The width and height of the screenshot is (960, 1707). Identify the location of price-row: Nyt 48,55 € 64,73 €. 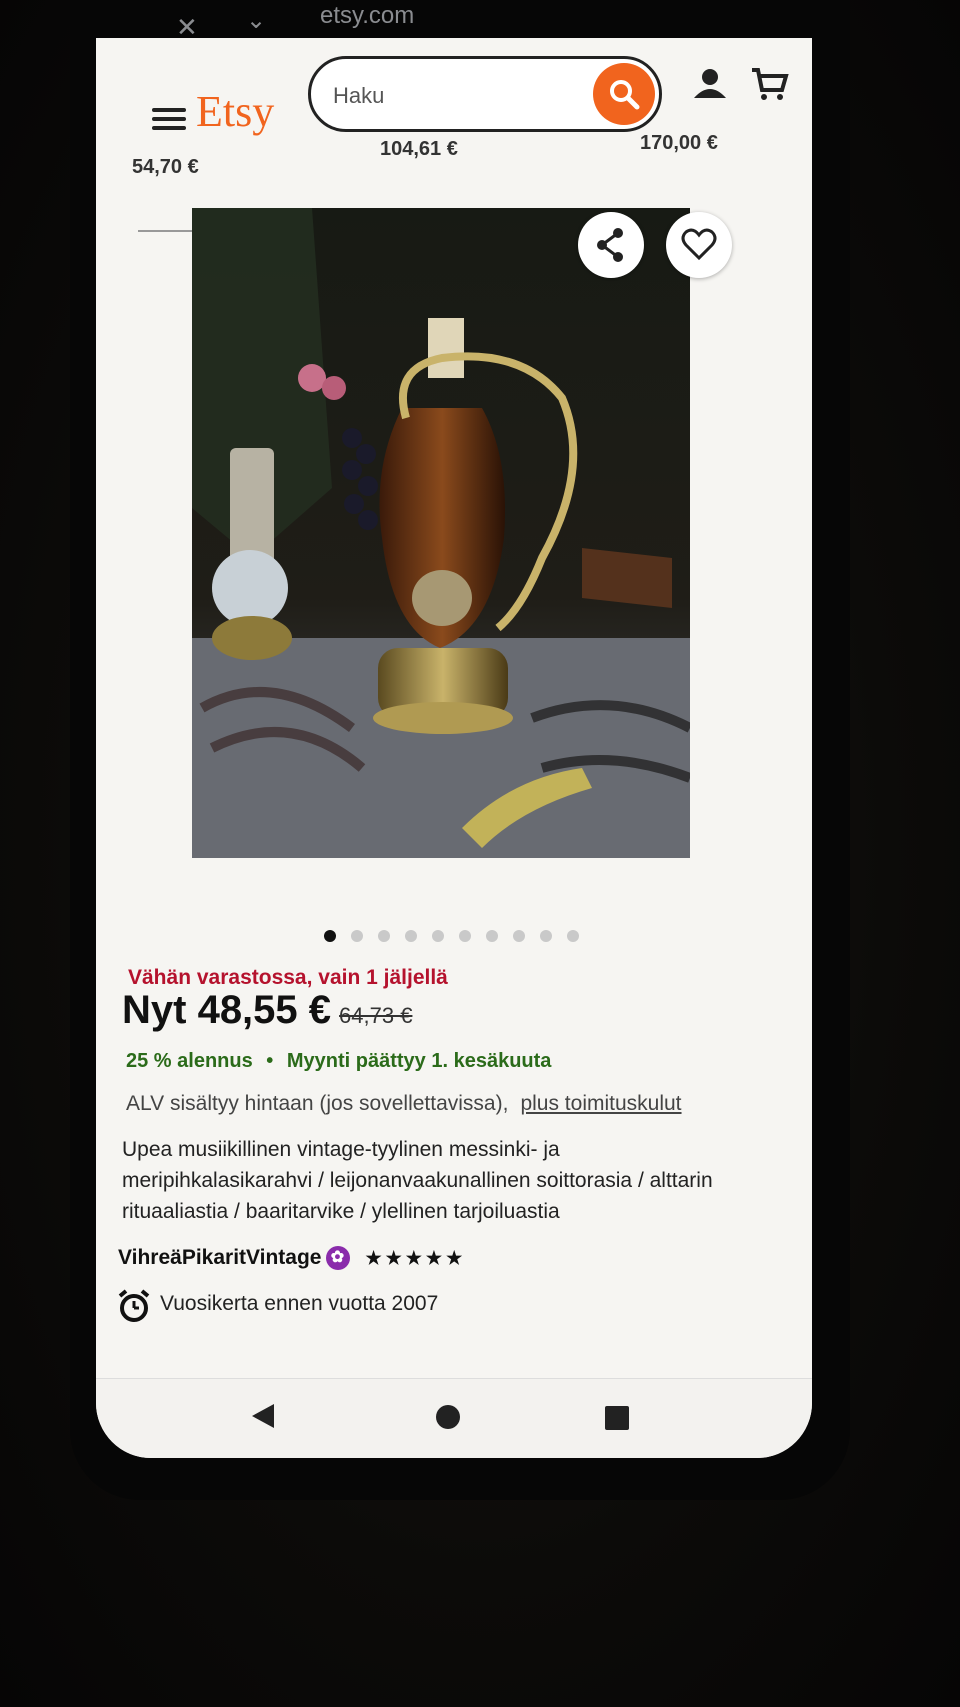
(267, 1018).